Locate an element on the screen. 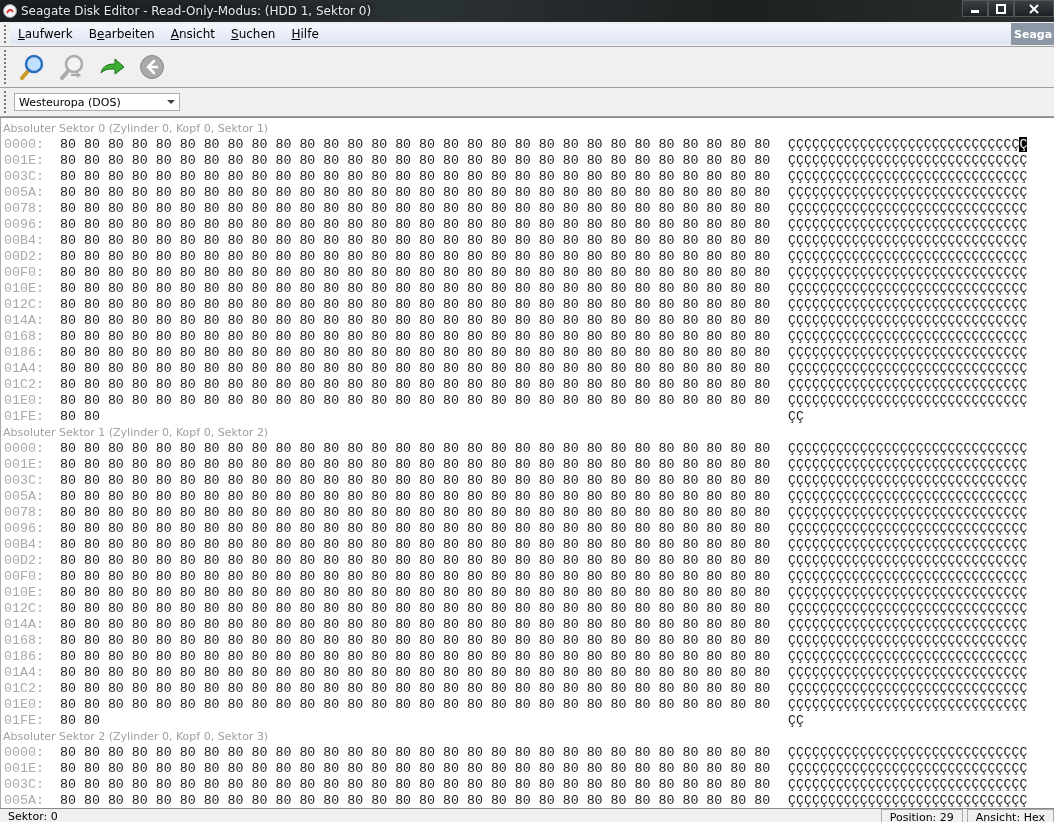 This screenshot has height=822, width=1054. offset-label: 01E0: is located at coordinates (24, 704).